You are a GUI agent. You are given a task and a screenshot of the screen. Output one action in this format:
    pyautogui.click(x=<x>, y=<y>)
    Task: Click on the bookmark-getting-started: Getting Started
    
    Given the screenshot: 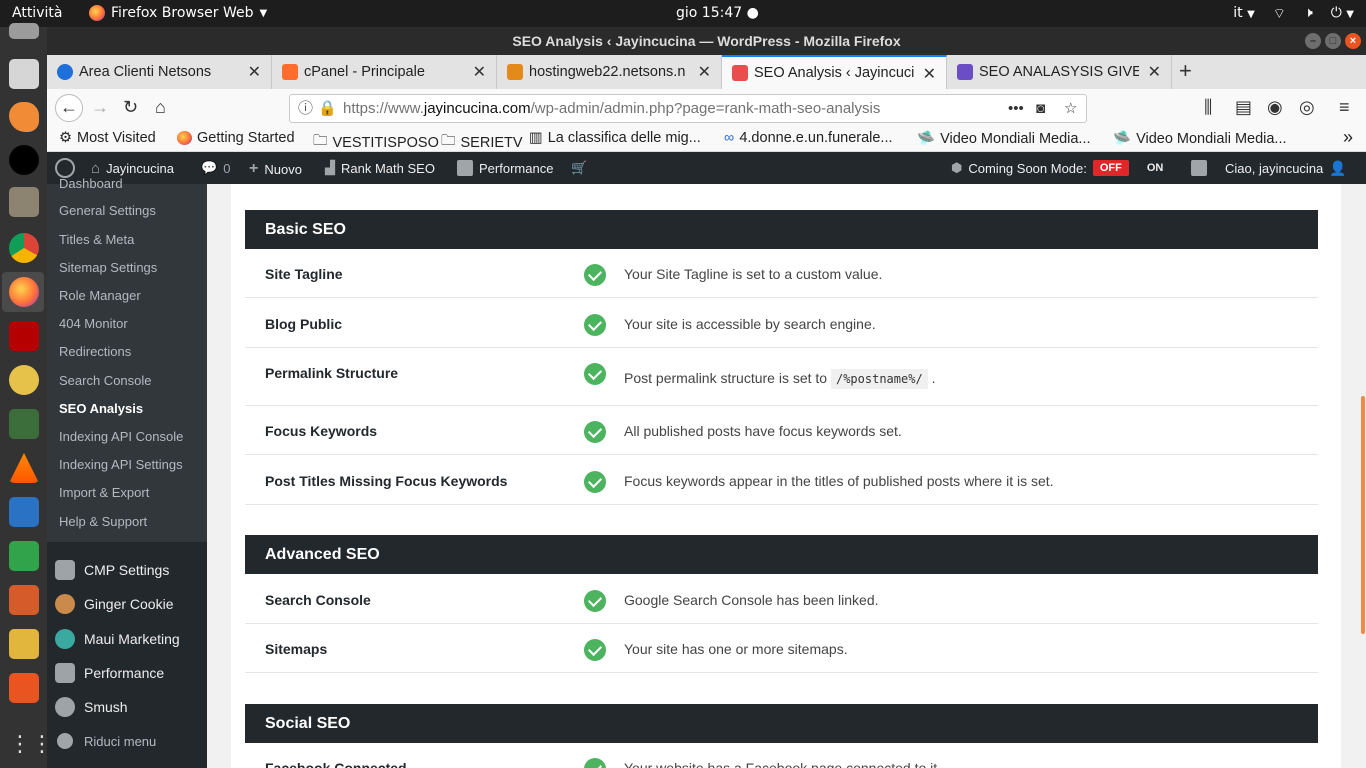 What is the action you would take?
    pyautogui.click(x=236, y=138)
    